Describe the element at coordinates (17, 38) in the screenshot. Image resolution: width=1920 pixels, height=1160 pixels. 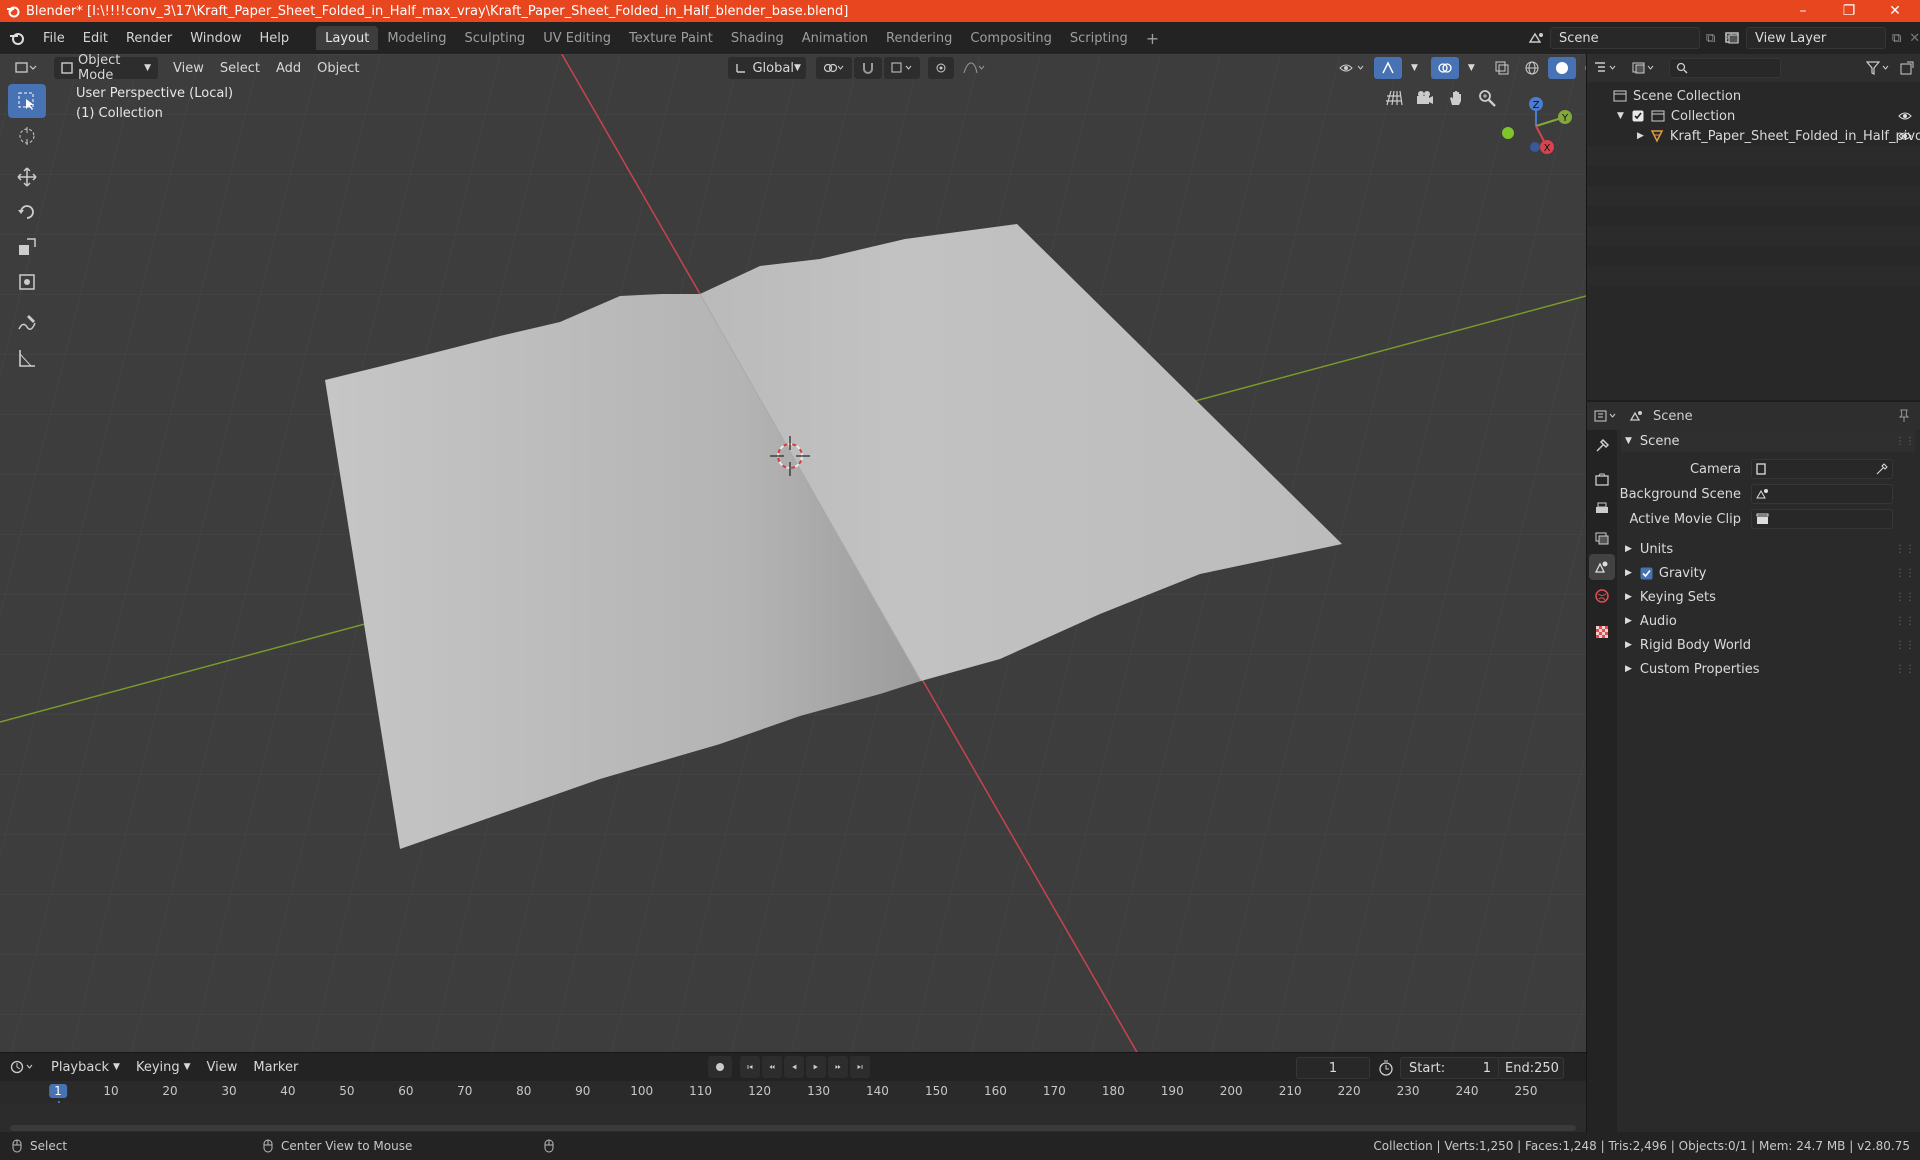
I see `blender-menu-icon` at that location.